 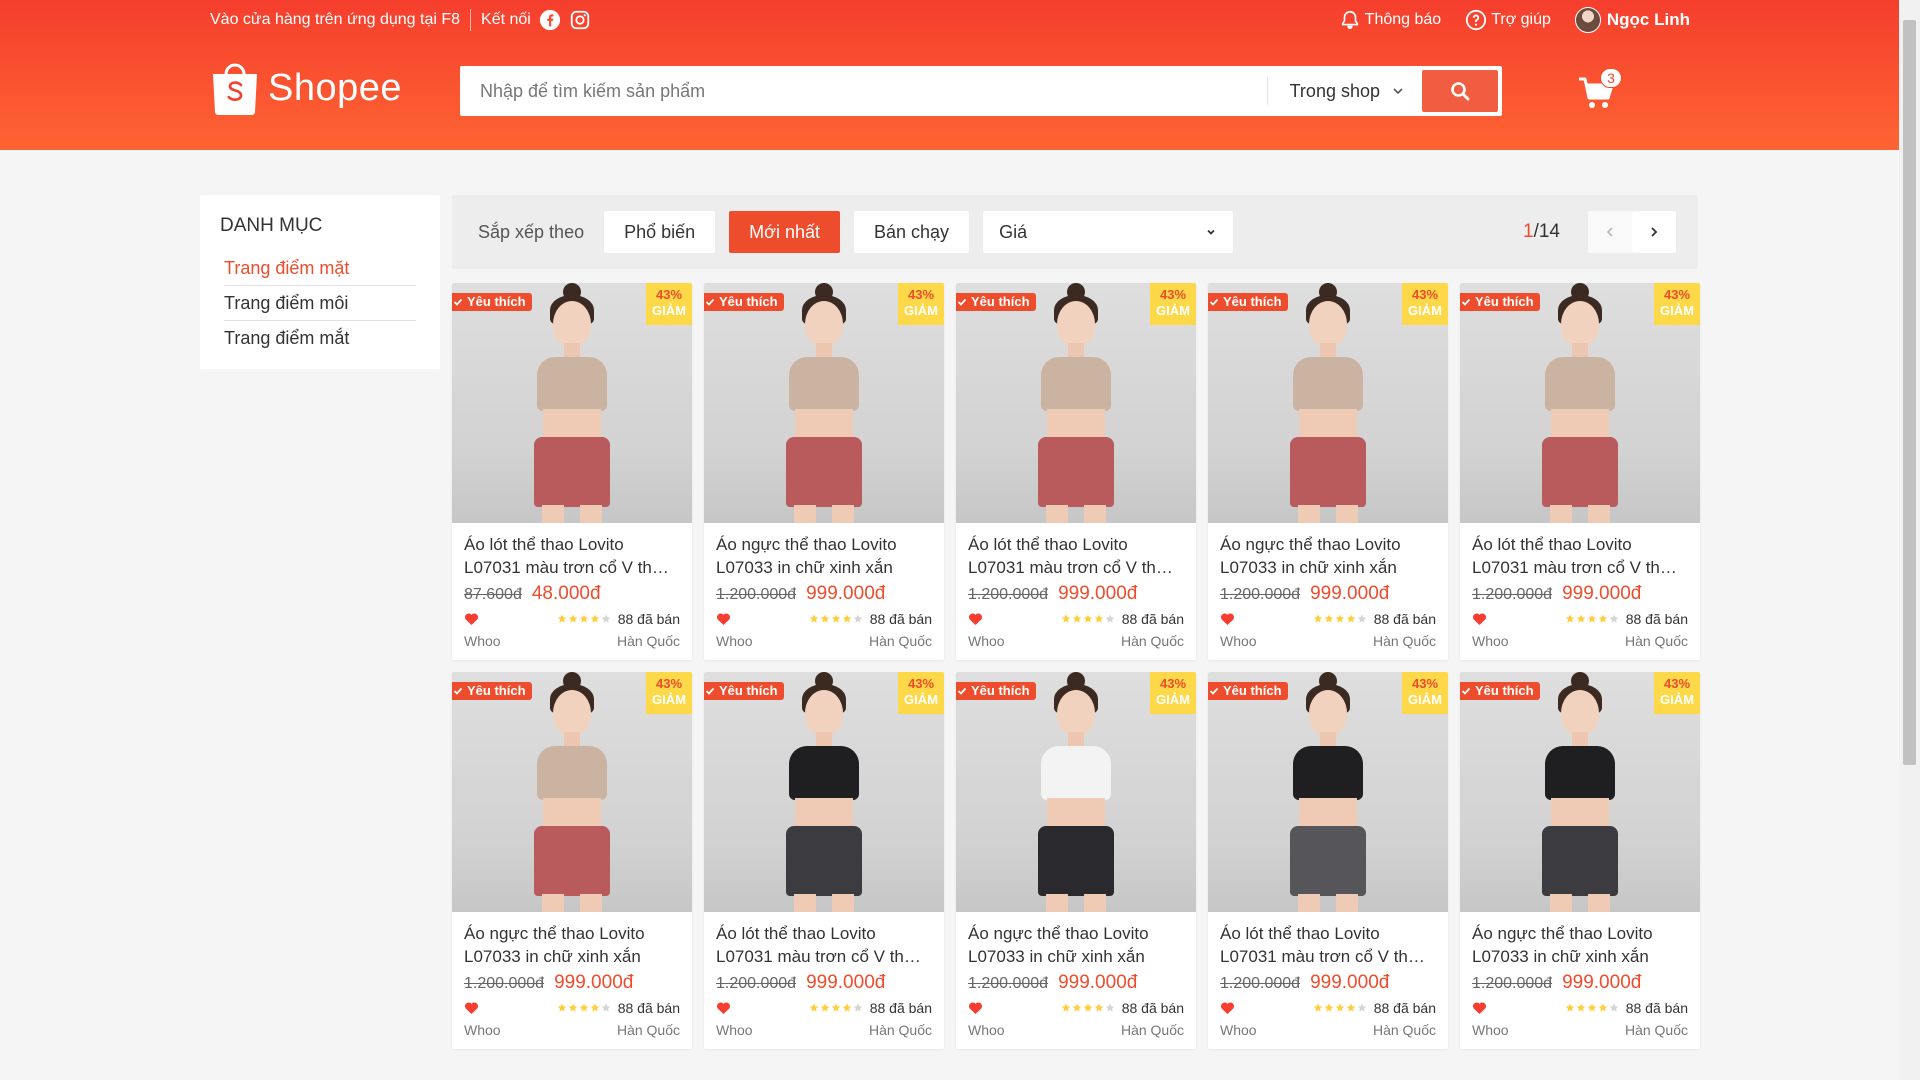 I want to click on cart-button: 3, so click(x=1600, y=89).